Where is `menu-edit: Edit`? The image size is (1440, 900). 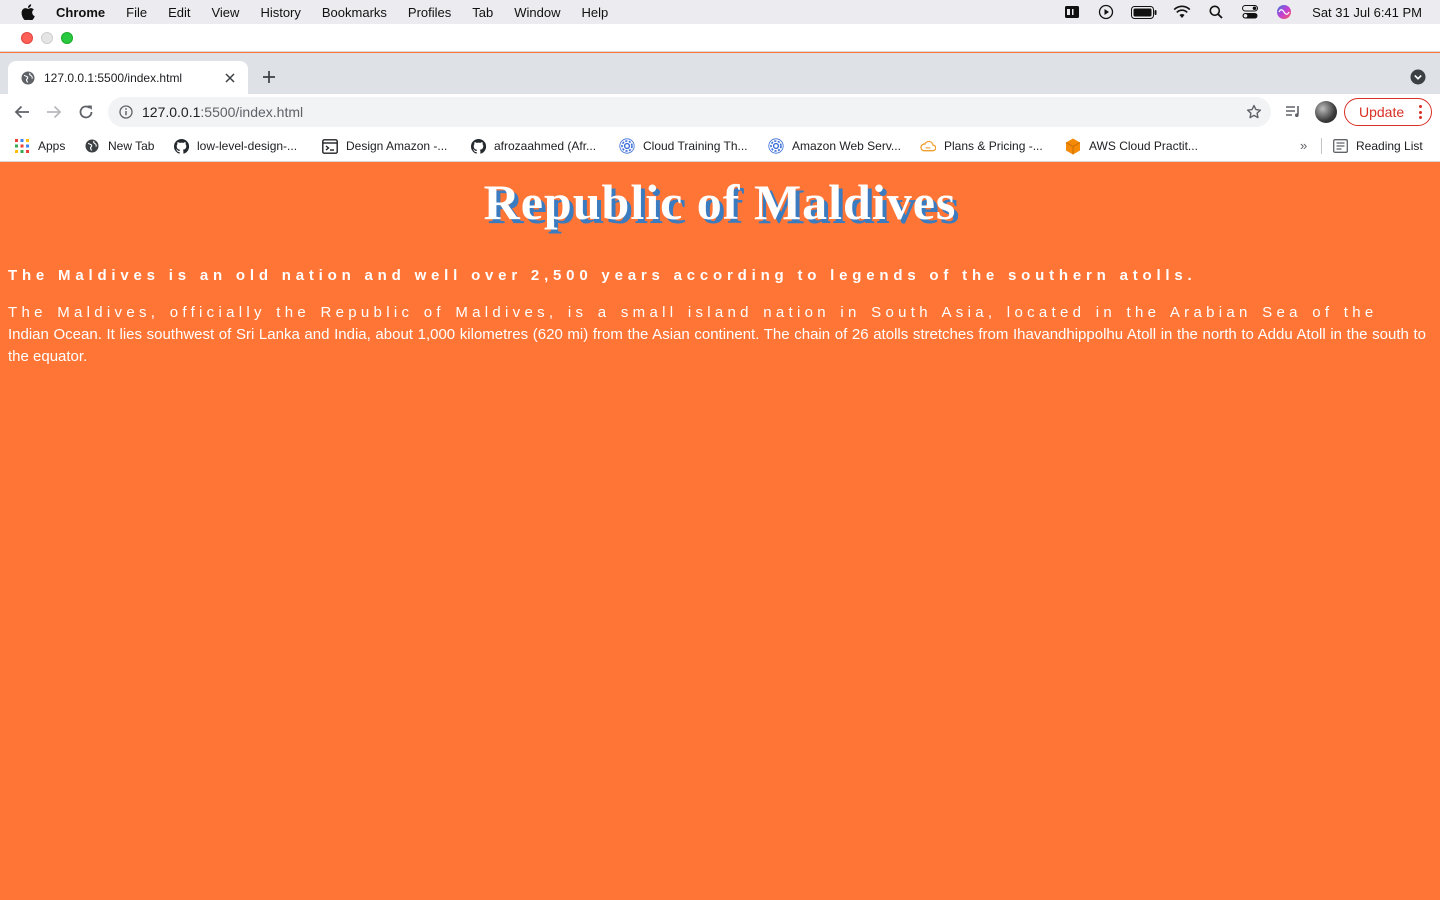
menu-edit: Edit is located at coordinates (179, 12).